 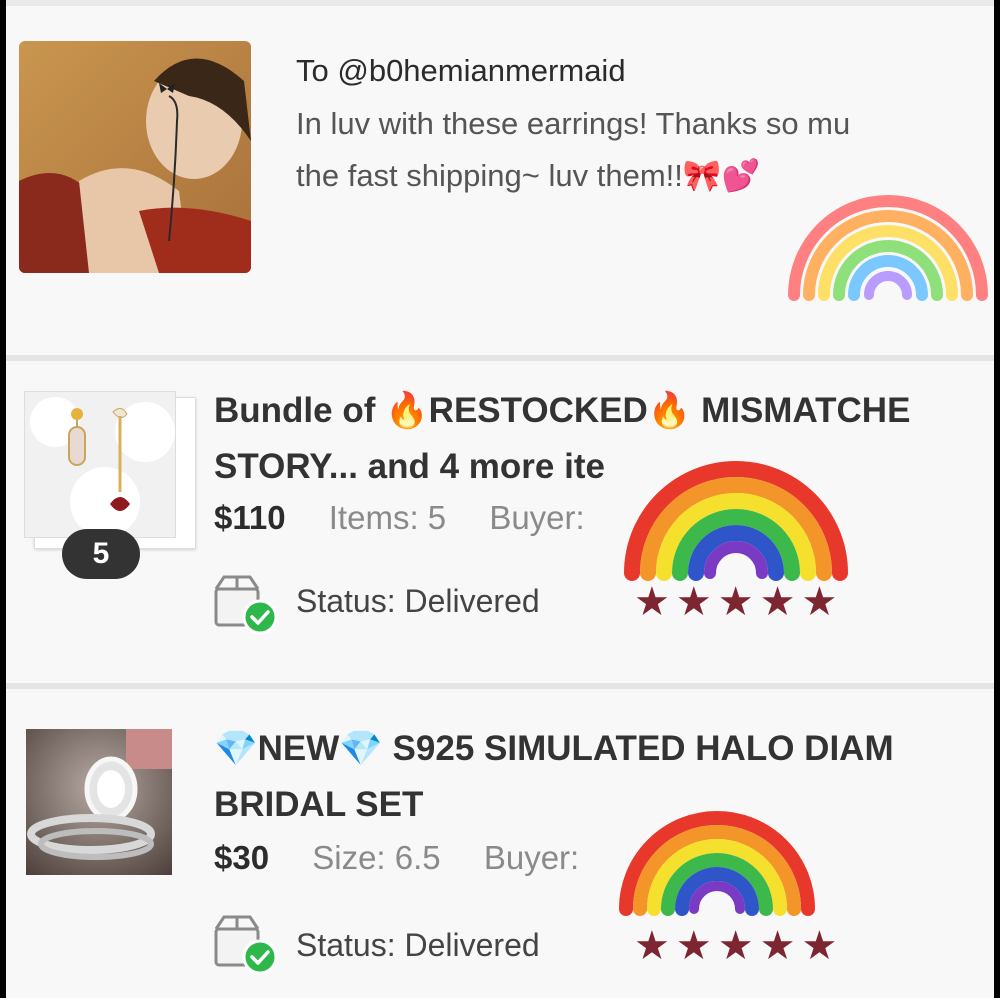 I want to click on listing-title-line-1: 💎NEW💎 S925 SIMULATED HALO DIAM, so click(x=554, y=748).